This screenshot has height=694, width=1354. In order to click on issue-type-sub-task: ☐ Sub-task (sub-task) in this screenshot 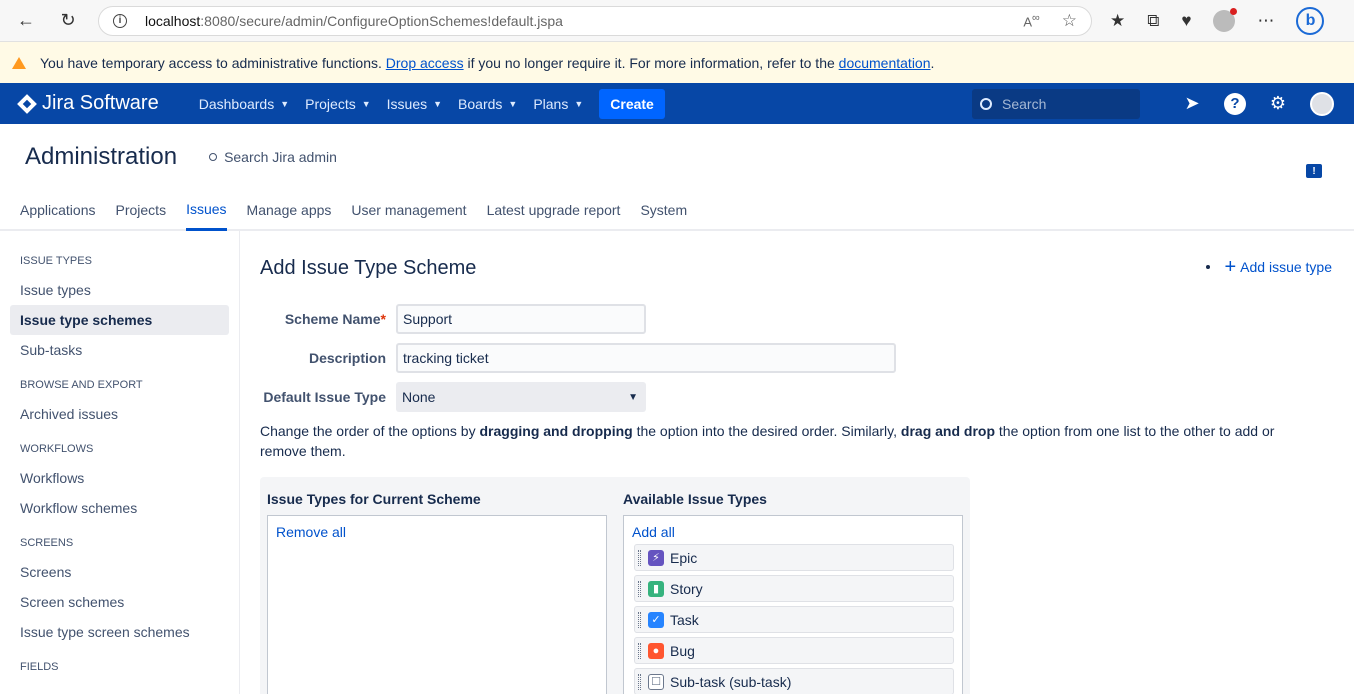, I will do `click(794, 681)`.